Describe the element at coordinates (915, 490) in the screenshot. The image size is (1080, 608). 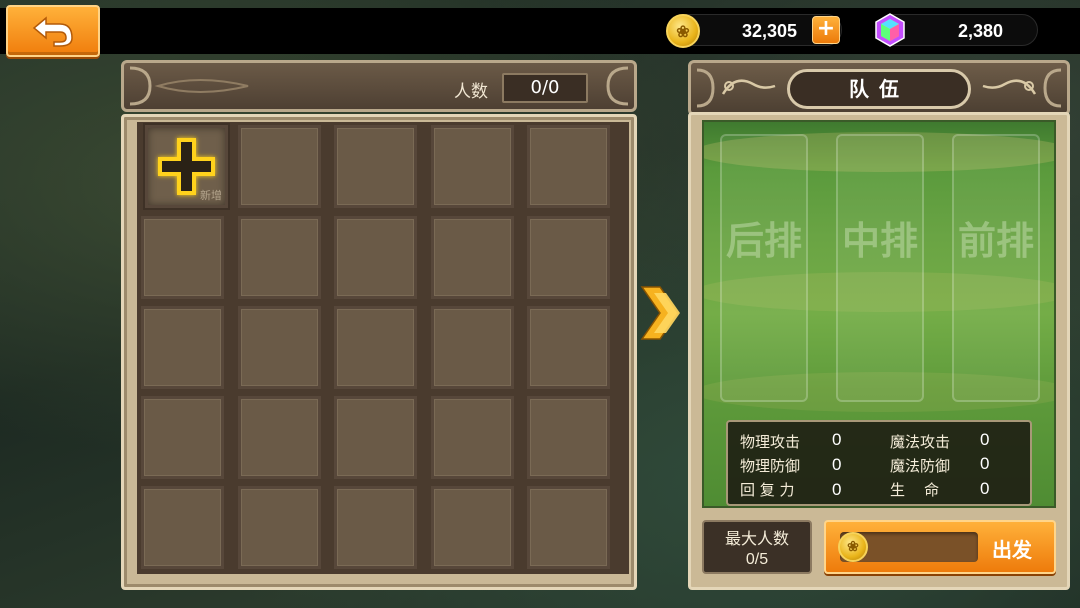
I see `hp-label: 生 命` at that location.